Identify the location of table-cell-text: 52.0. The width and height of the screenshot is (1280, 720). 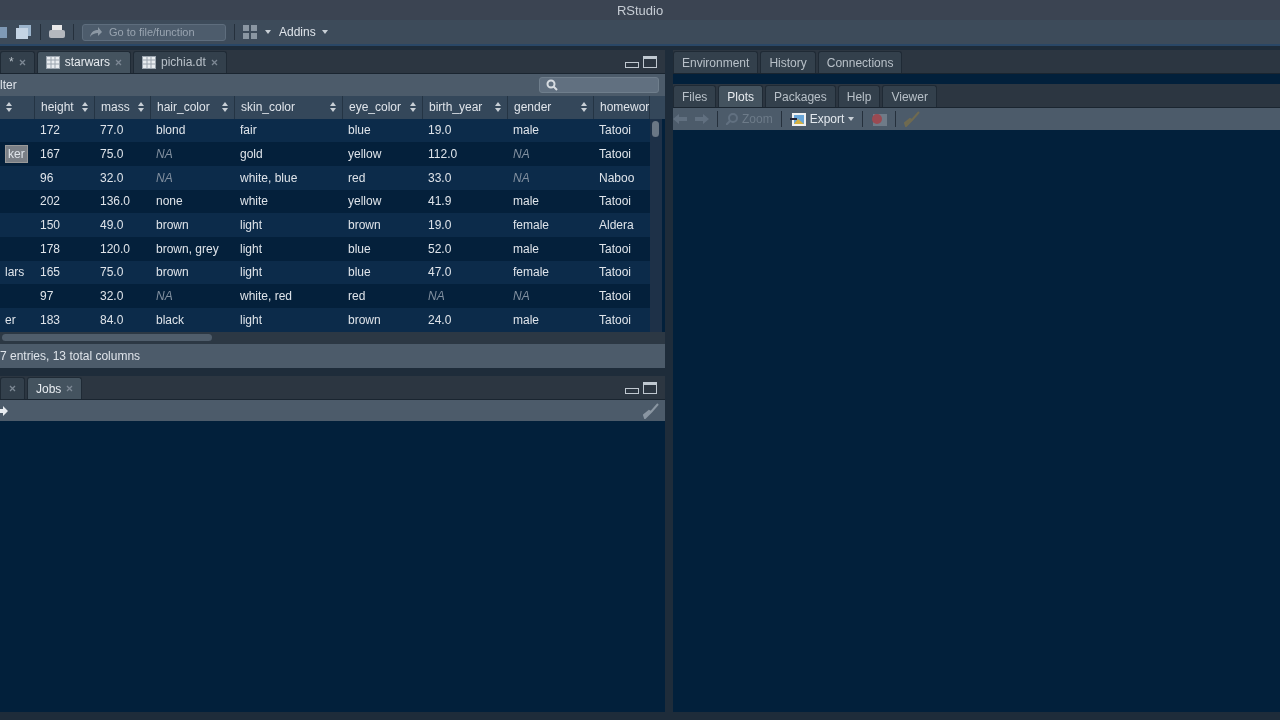
(440, 249).